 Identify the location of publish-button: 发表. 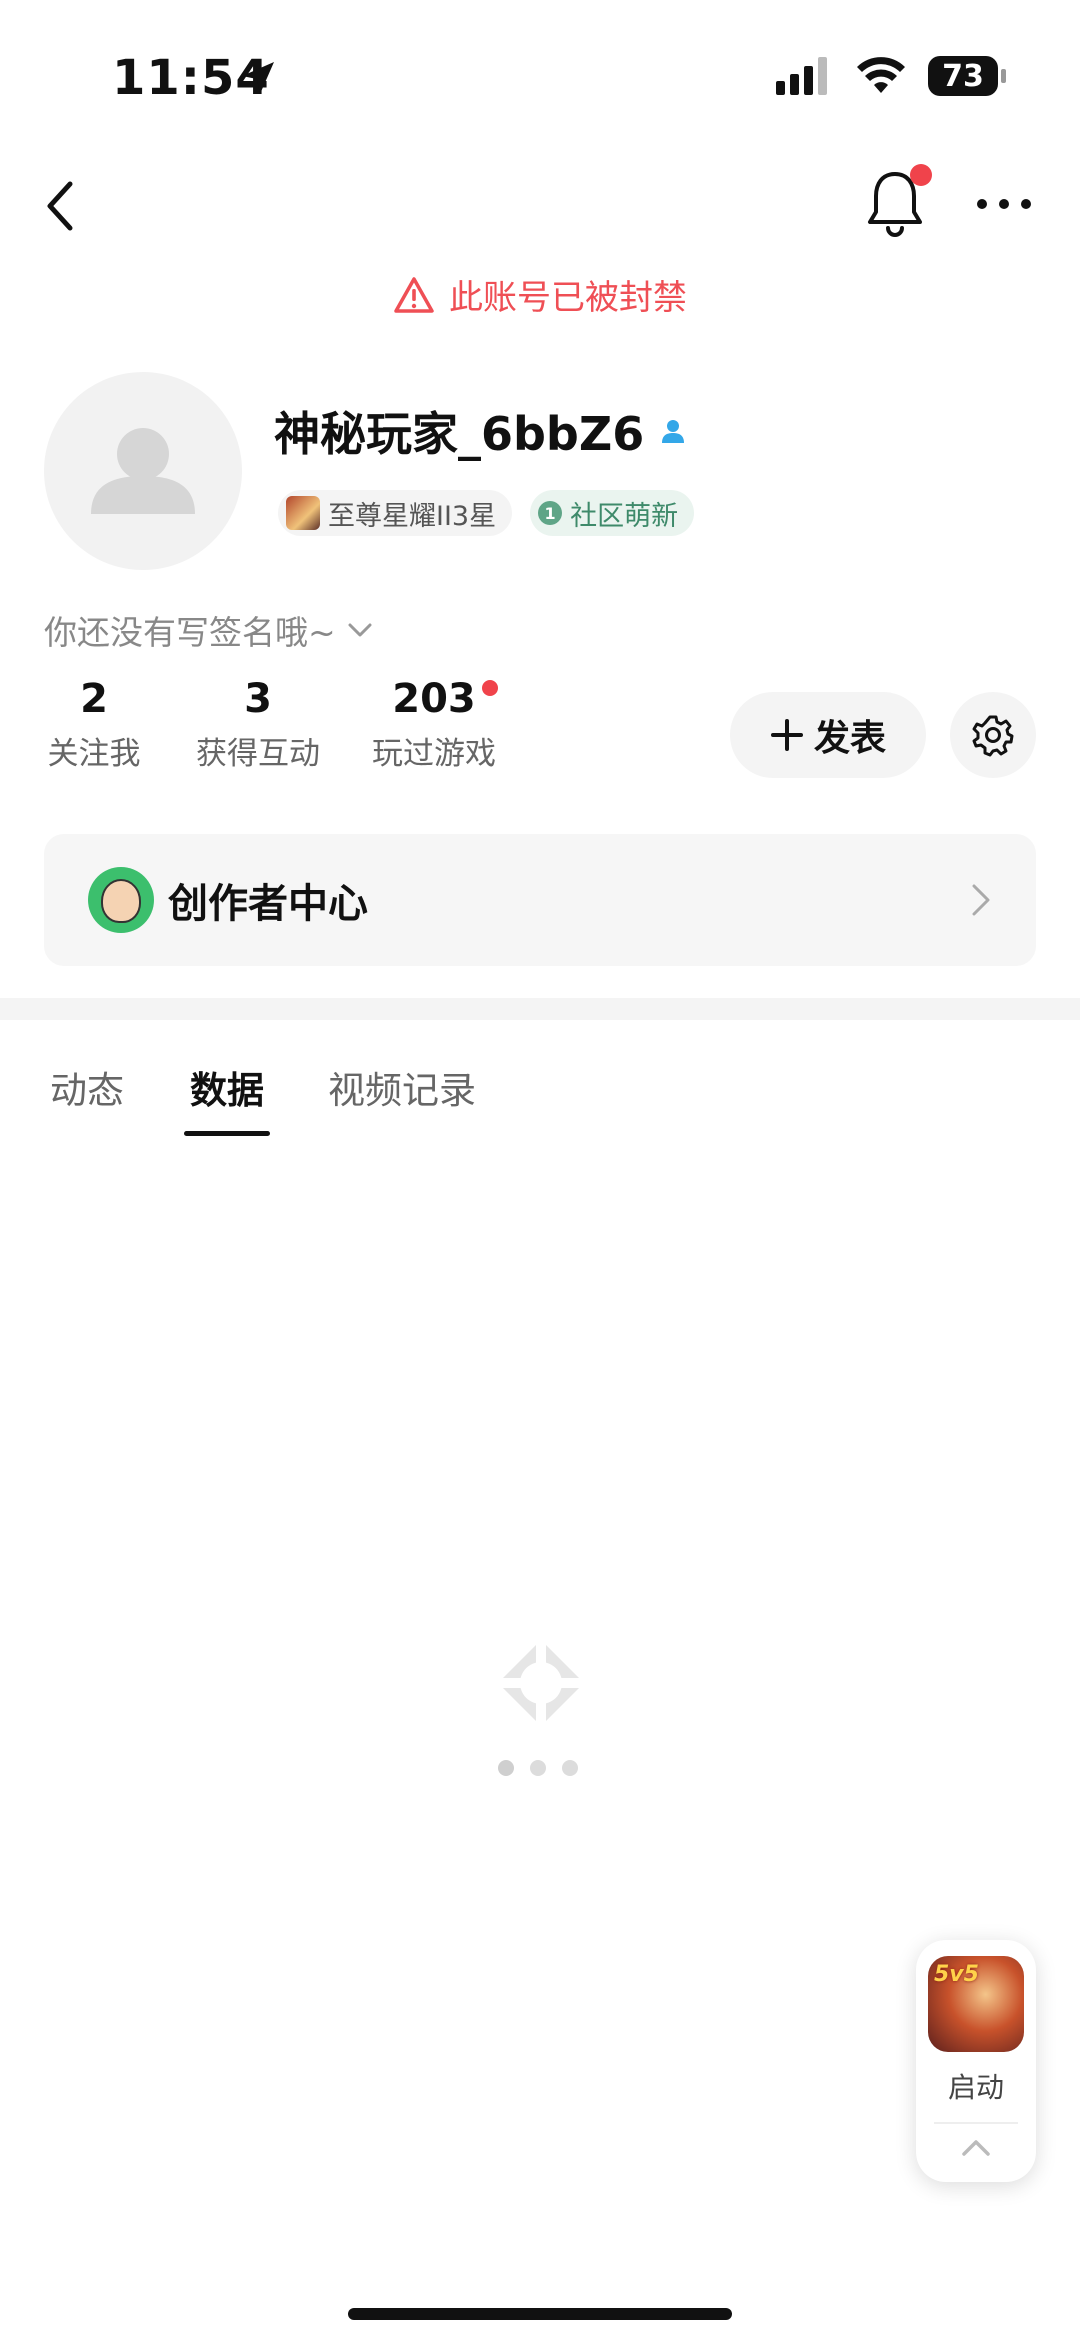
(828, 735).